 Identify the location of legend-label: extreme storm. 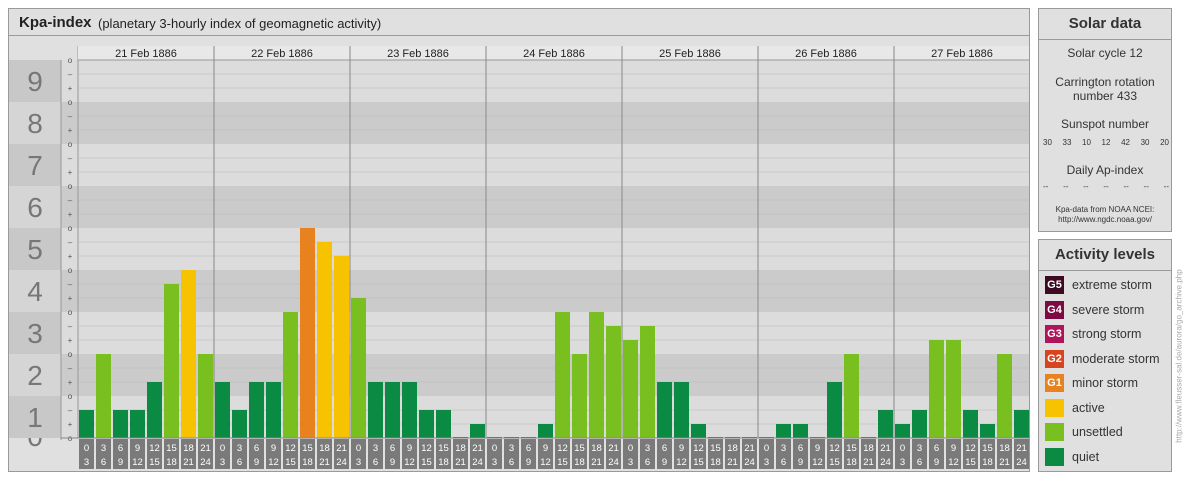
(1112, 285).